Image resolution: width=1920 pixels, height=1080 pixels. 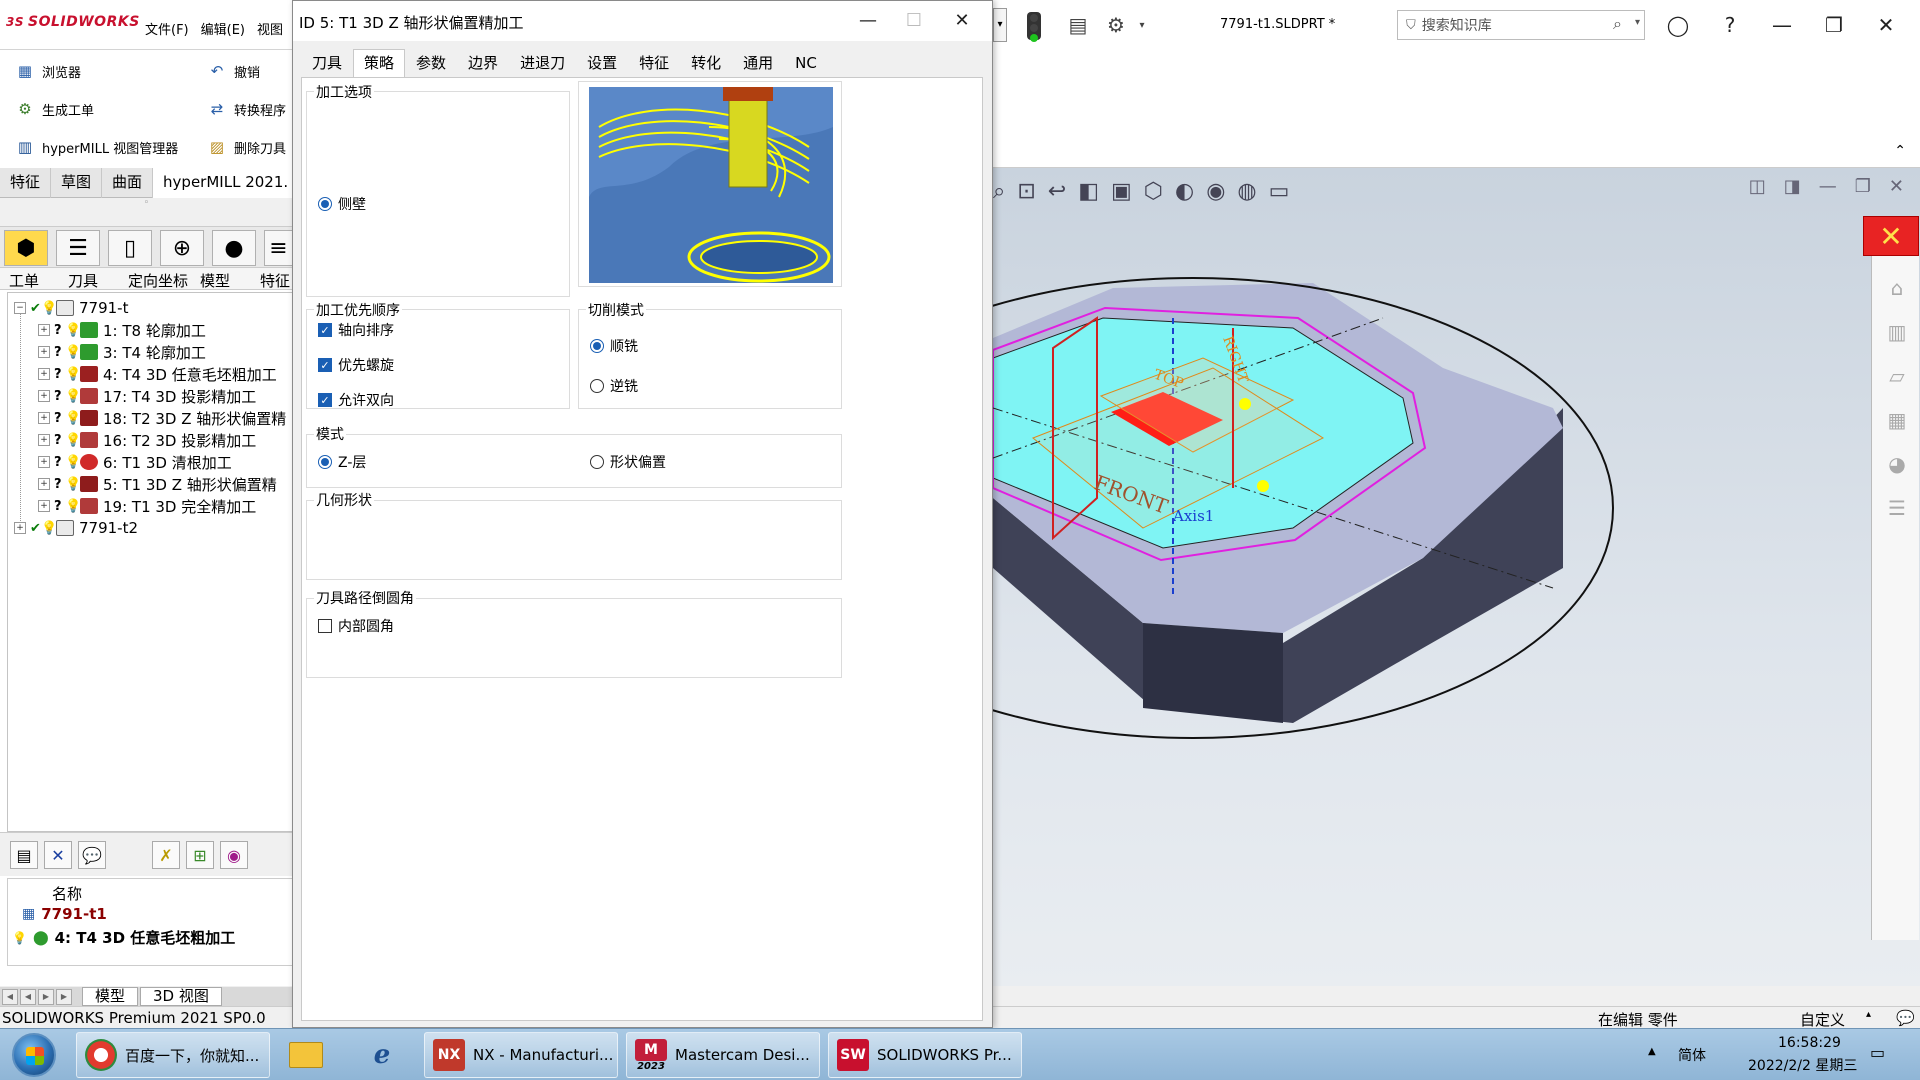 I want to click on browser-button: ▦ 浏览器, so click(x=47, y=71).